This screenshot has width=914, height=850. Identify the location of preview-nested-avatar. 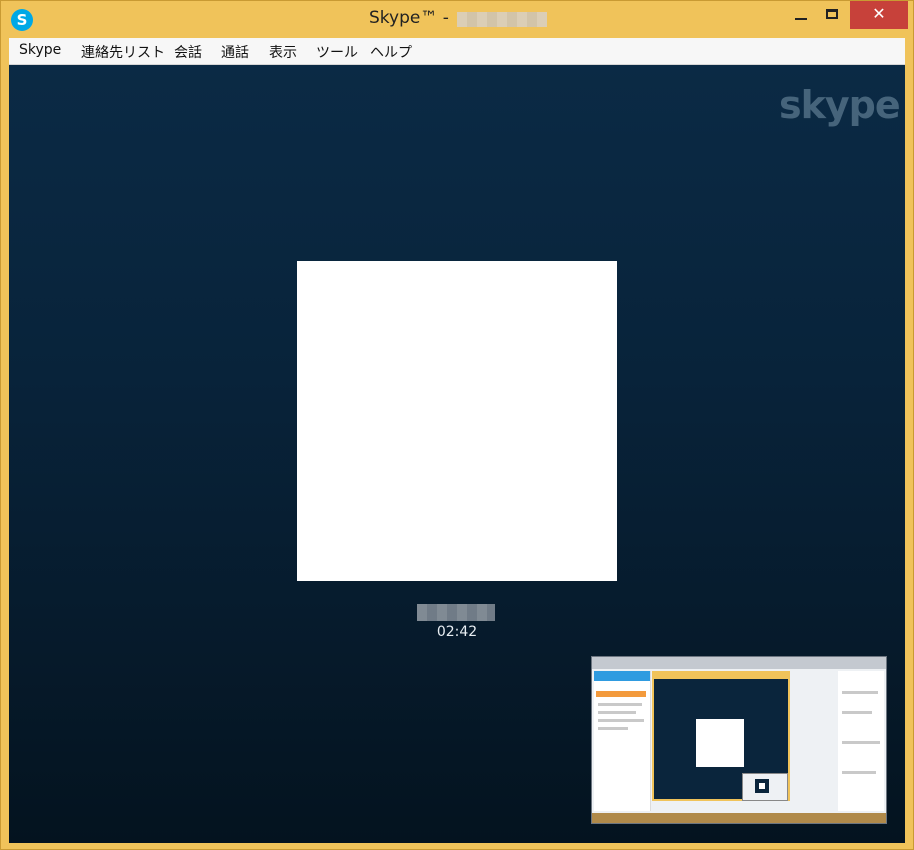
(762, 786).